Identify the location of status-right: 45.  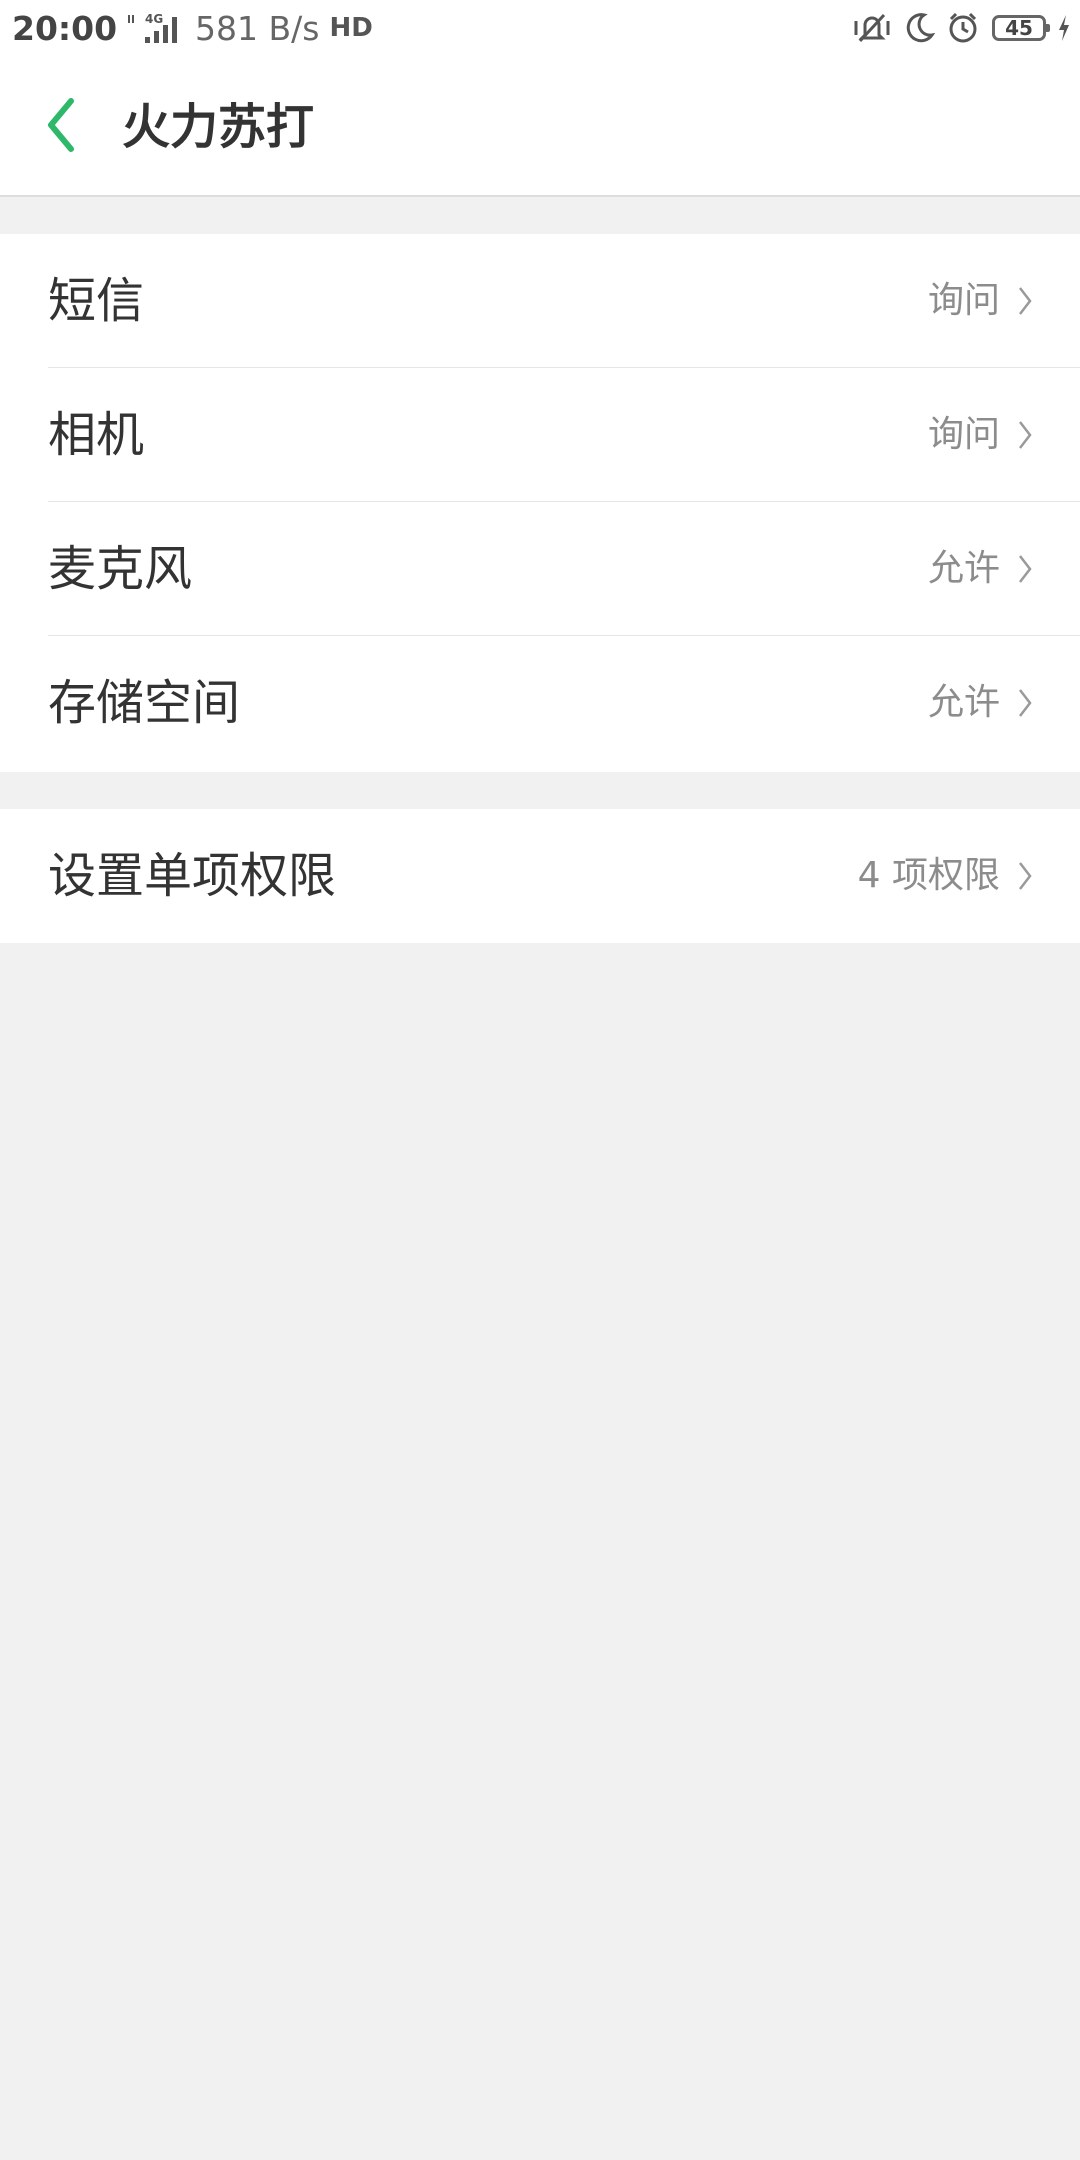
(957, 28).